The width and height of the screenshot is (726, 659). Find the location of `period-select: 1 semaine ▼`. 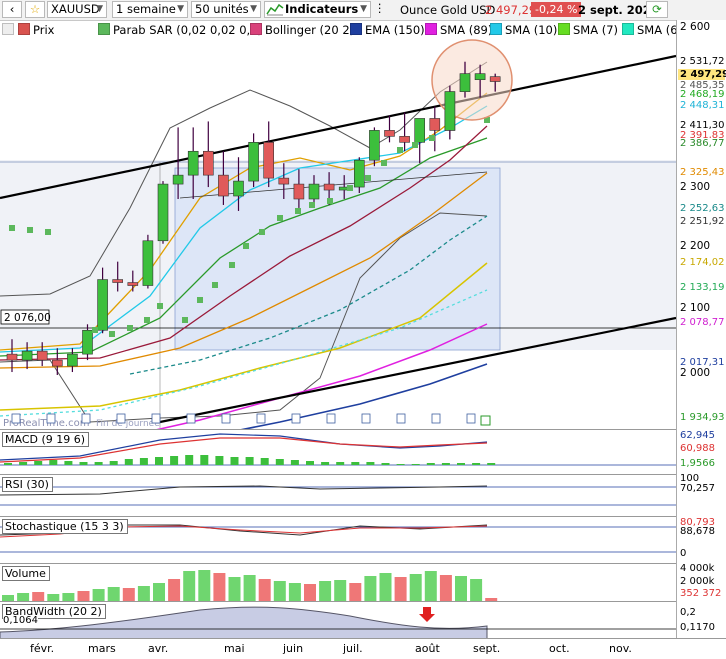

period-select: 1 semaine ▼ is located at coordinates (150, 9).